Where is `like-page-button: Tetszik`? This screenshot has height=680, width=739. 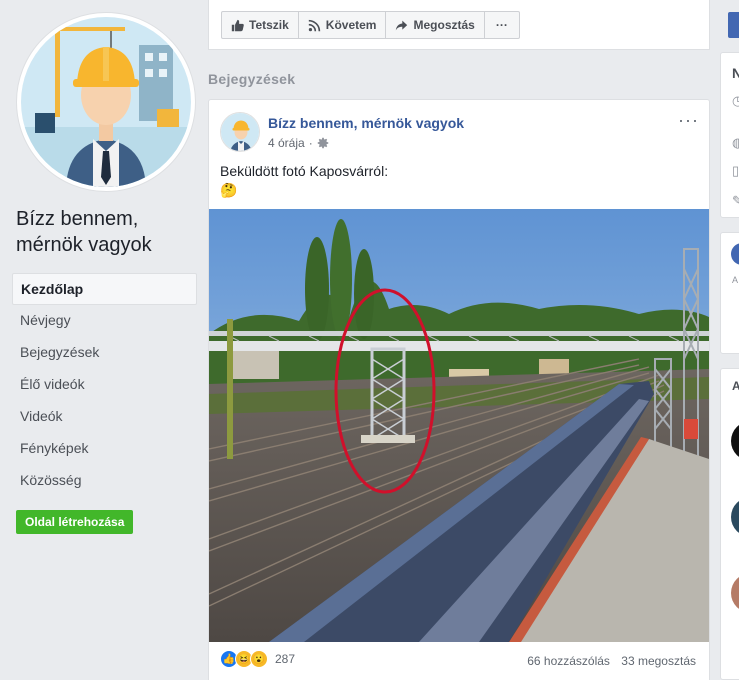 like-page-button: Tetszik is located at coordinates (260, 25).